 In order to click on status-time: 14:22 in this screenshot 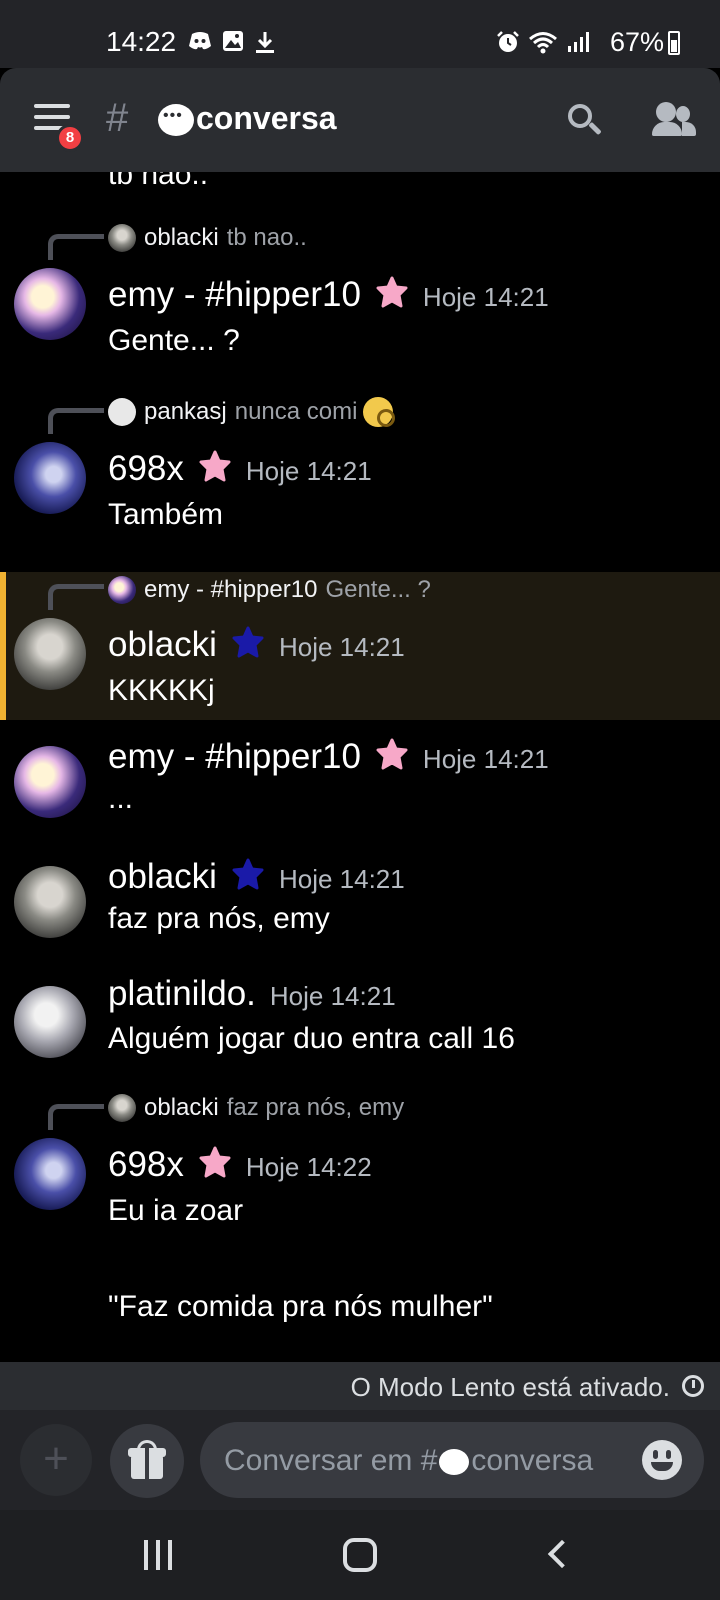, I will do `click(141, 41)`.